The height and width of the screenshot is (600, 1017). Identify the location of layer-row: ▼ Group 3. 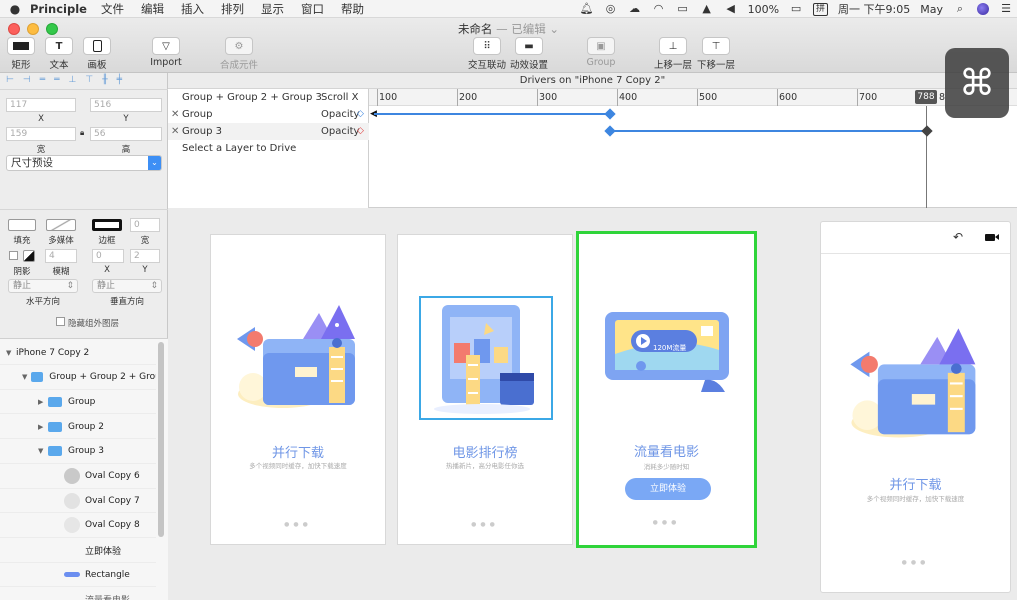
(78, 452).